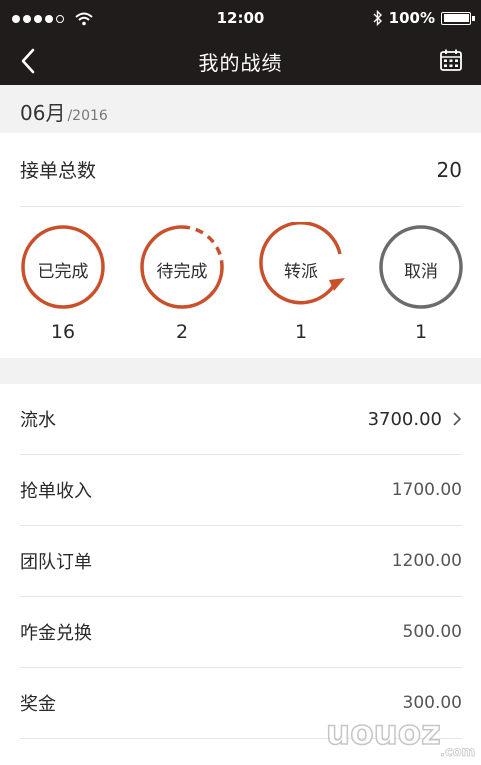 This screenshot has width=481, height=765. Describe the element at coordinates (87, 116) in the screenshot. I see `year-label: /2016` at that location.